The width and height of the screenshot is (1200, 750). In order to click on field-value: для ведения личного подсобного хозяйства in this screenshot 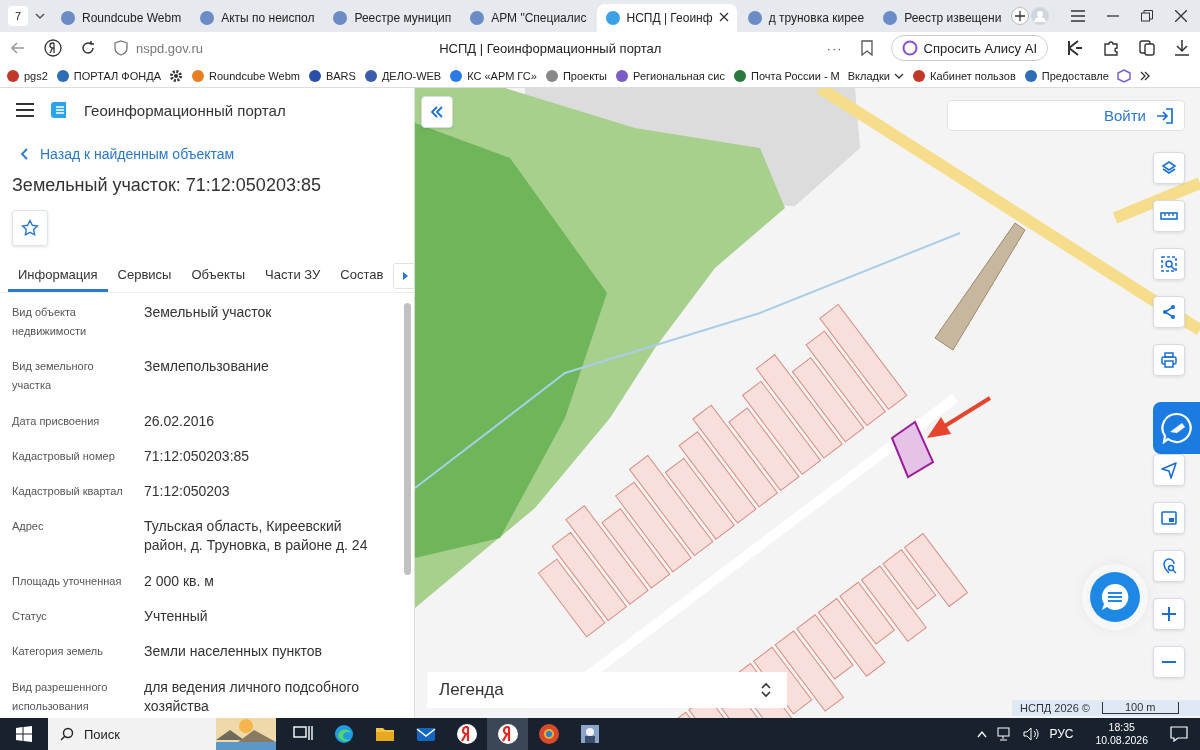, I will do `click(252, 696)`.